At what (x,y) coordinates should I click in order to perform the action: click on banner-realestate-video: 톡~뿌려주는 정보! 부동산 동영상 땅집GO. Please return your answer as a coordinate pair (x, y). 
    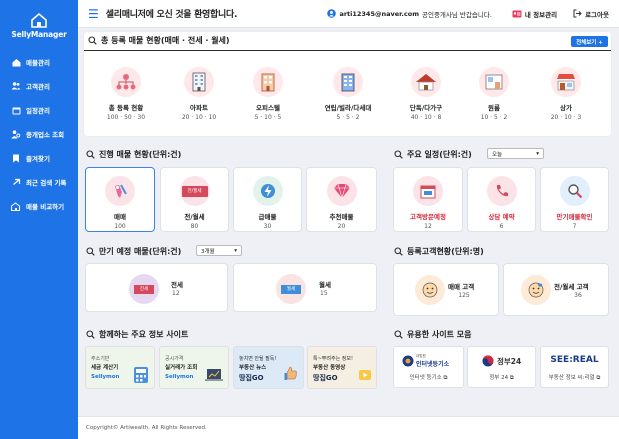
    Looking at the image, I should click on (342, 367).